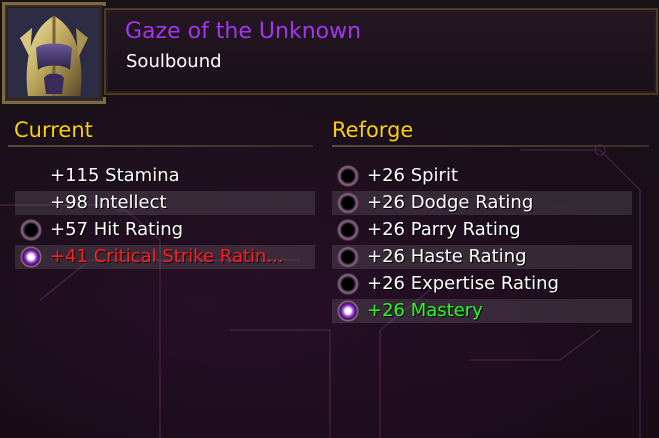 The image size is (659, 438). What do you see at coordinates (373, 130) in the screenshot?
I see `reforge-heading: Reforge` at bounding box center [373, 130].